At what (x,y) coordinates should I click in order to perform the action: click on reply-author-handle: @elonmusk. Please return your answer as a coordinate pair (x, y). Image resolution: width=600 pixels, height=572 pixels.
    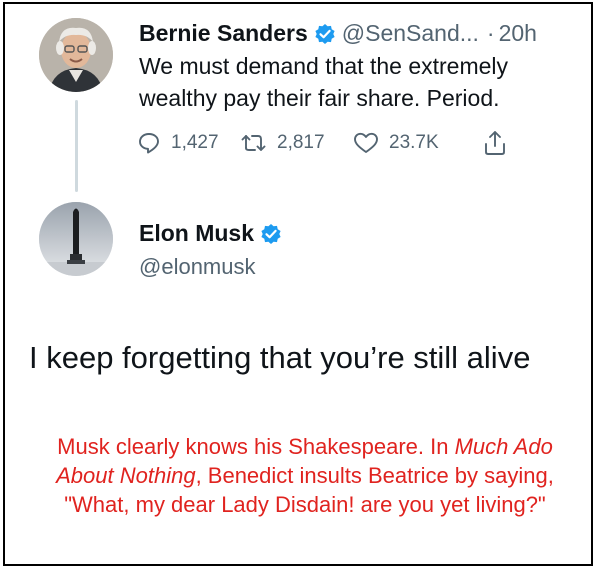
    Looking at the image, I should click on (197, 267).